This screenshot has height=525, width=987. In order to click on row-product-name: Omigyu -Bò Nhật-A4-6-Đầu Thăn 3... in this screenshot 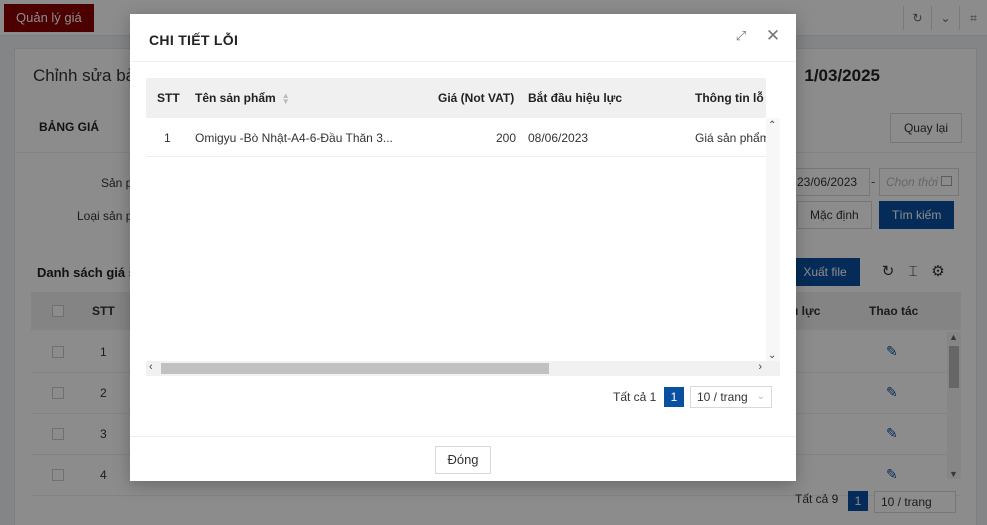, I will do `click(294, 138)`.